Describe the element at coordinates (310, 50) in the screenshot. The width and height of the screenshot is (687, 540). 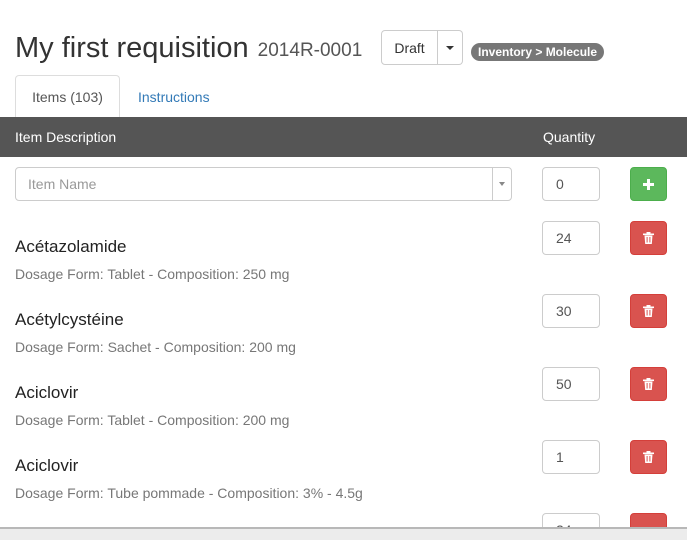
I see `requisition-id: 2014R-0001` at that location.